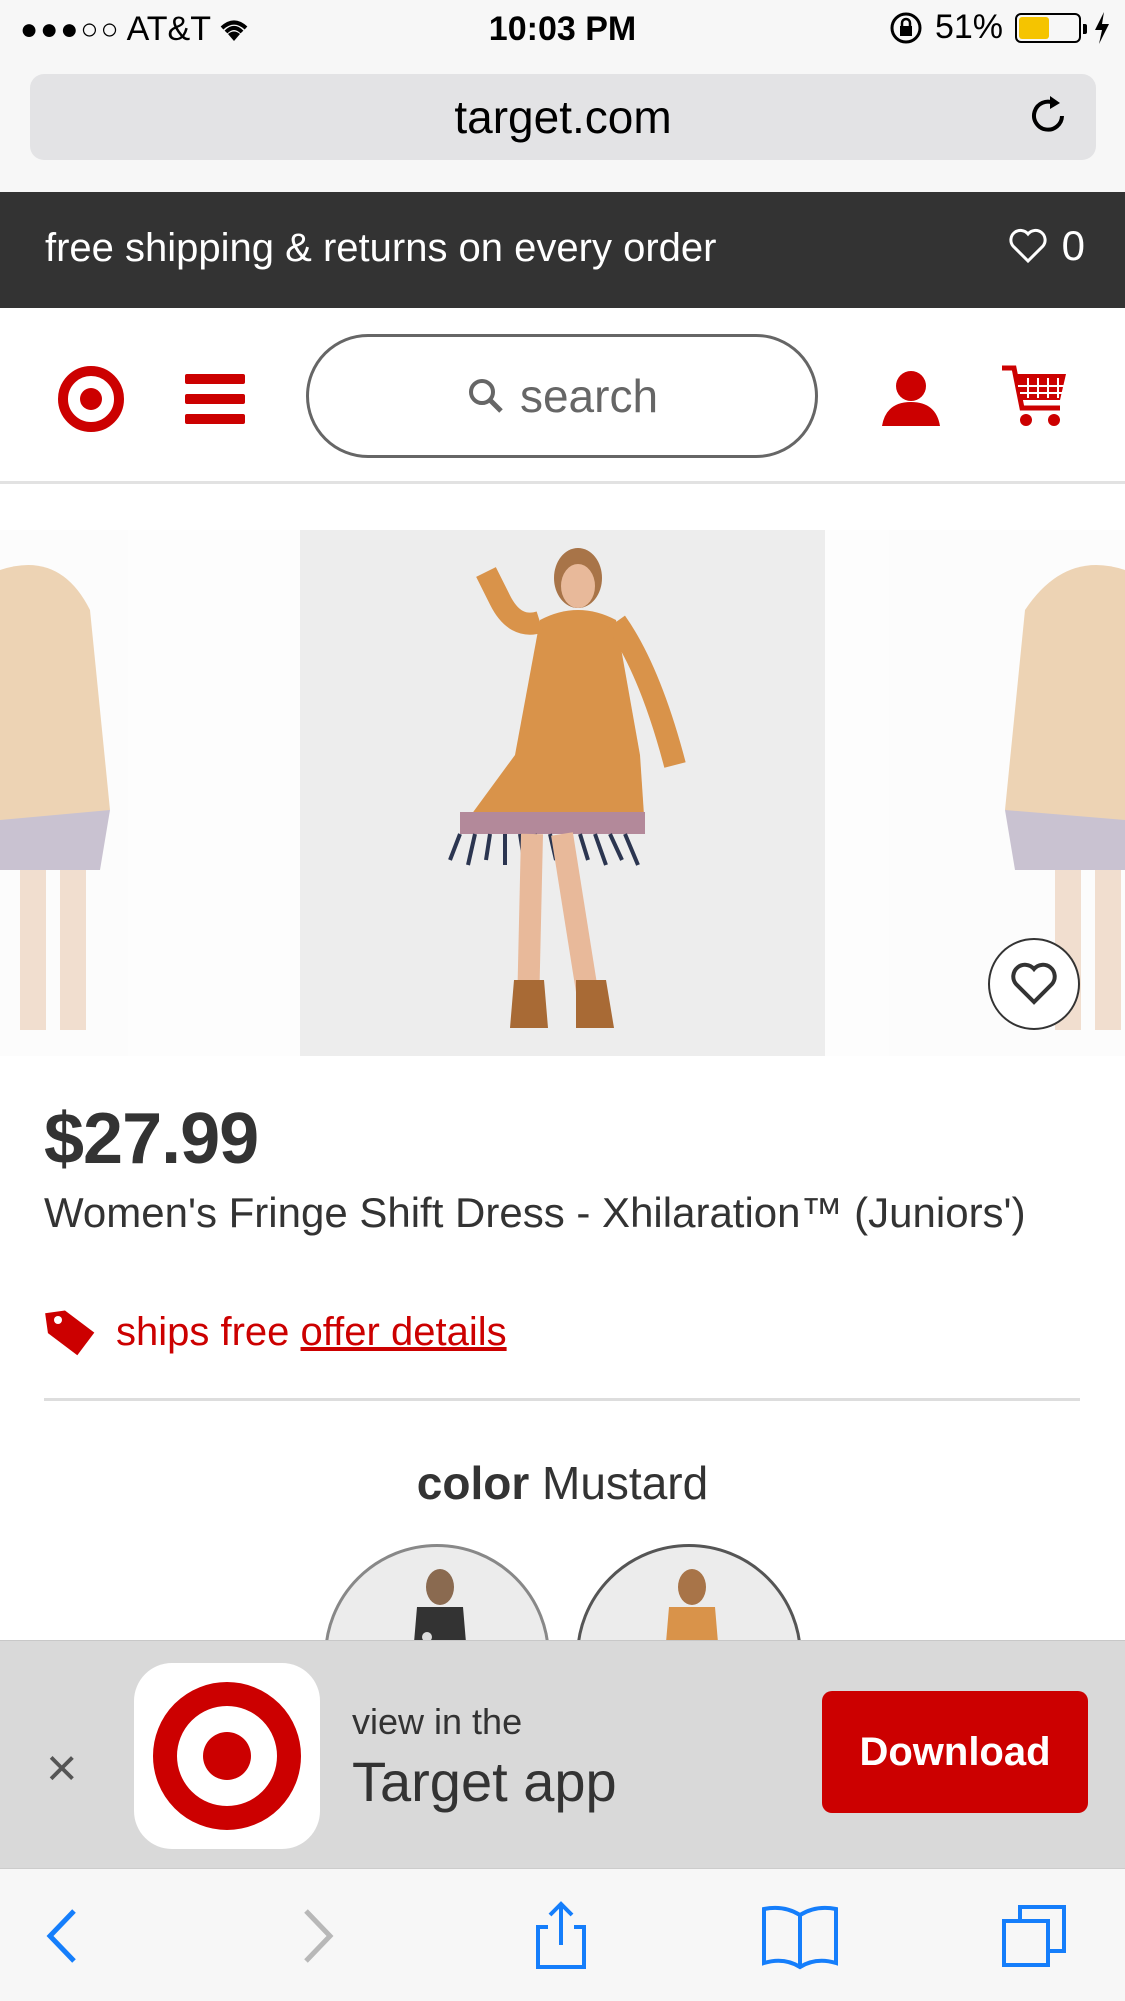  Describe the element at coordinates (589, 396) in the screenshot. I see `search-placeholder: search` at that location.